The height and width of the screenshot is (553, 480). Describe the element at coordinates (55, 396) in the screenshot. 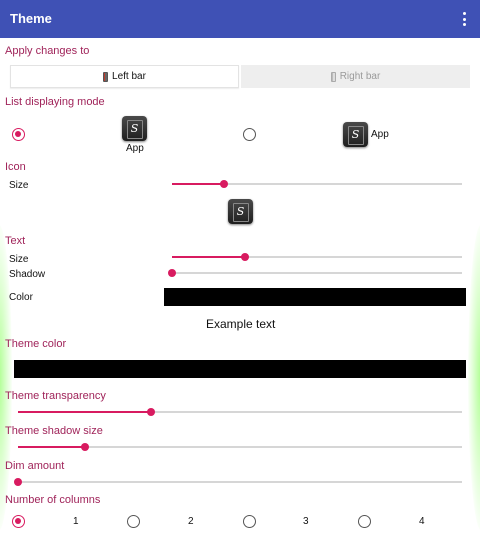

I see `theme-transparency-heading: Theme transparency` at that location.